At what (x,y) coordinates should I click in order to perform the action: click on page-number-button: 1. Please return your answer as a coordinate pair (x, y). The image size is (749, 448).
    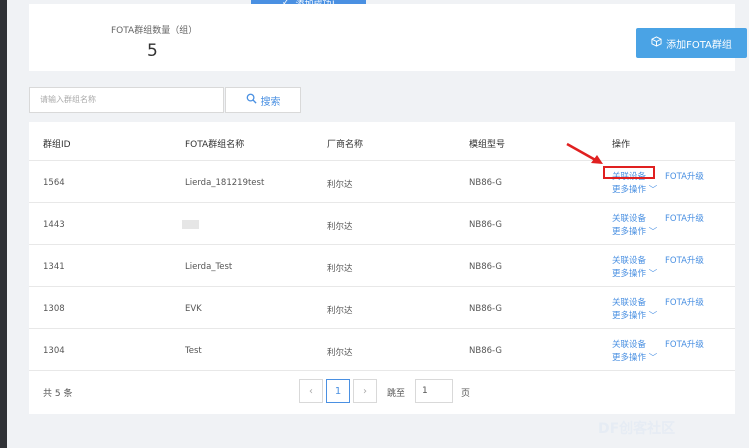
    Looking at the image, I should click on (338, 391).